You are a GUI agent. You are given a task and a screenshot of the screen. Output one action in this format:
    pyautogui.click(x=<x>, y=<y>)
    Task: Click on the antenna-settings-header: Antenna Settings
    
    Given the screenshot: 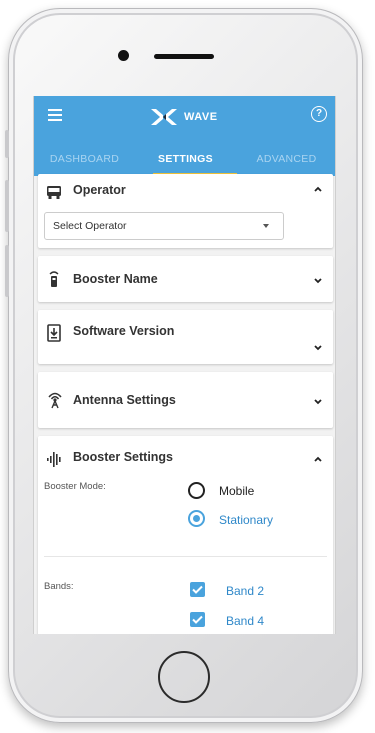 What is the action you would take?
    pyautogui.click(x=185, y=400)
    